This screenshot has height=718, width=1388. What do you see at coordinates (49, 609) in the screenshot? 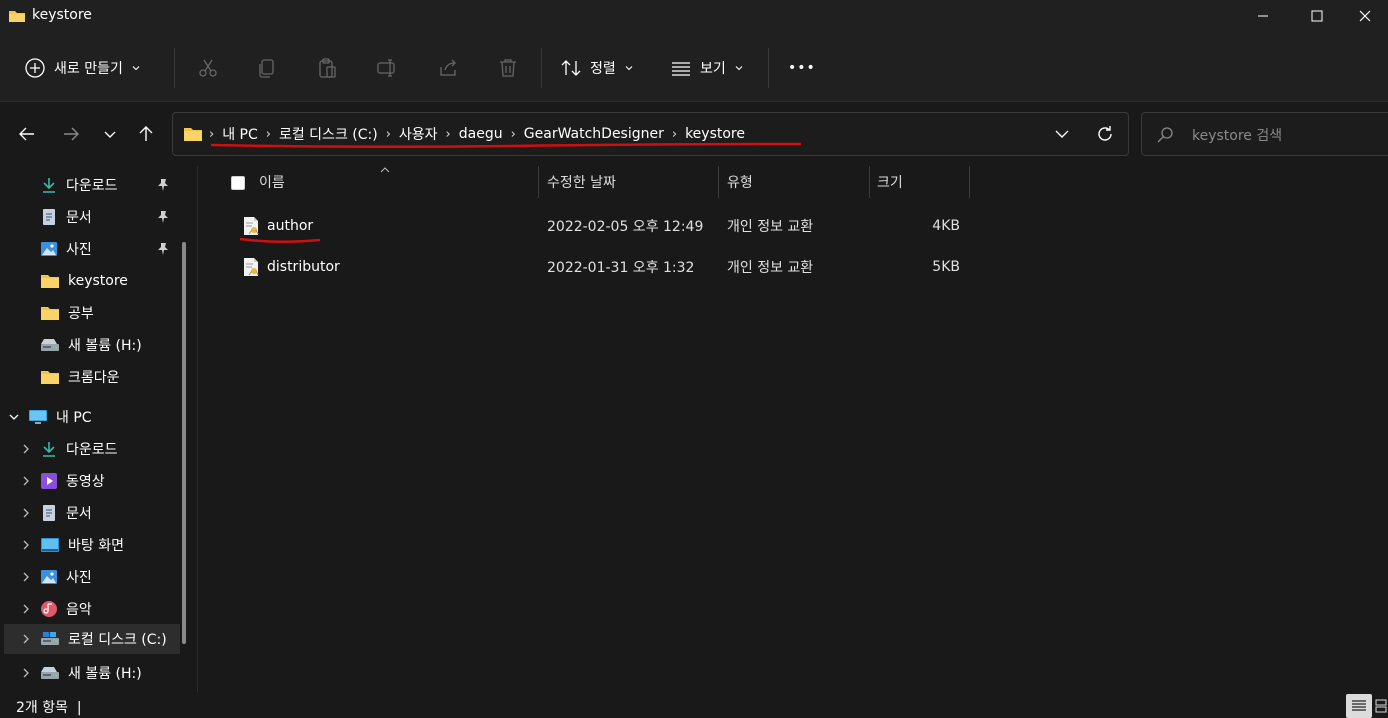
I see `music-icon` at bounding box center [49, 609].